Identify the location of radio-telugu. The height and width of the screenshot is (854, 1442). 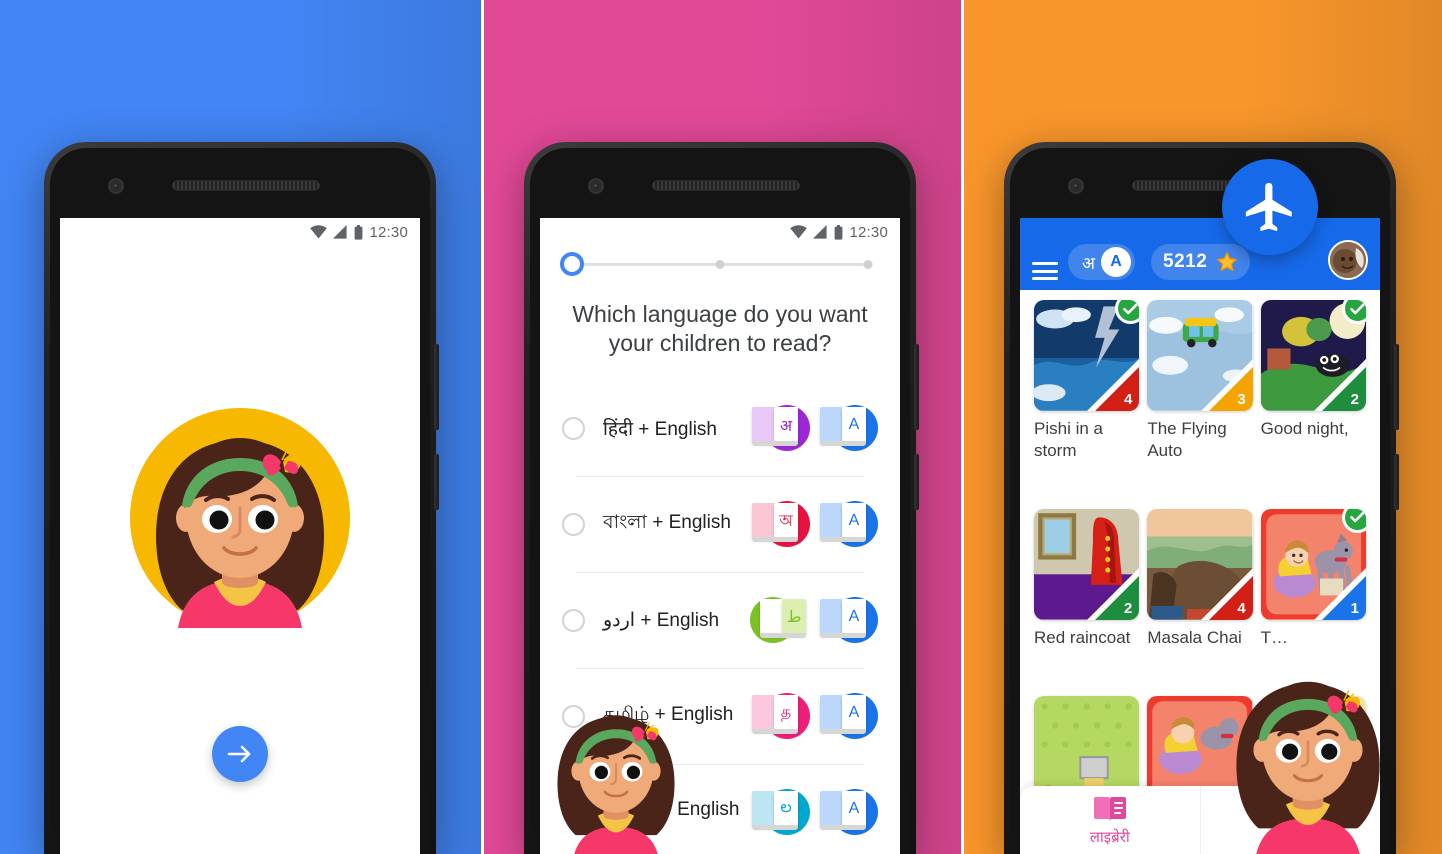
(573, 812).